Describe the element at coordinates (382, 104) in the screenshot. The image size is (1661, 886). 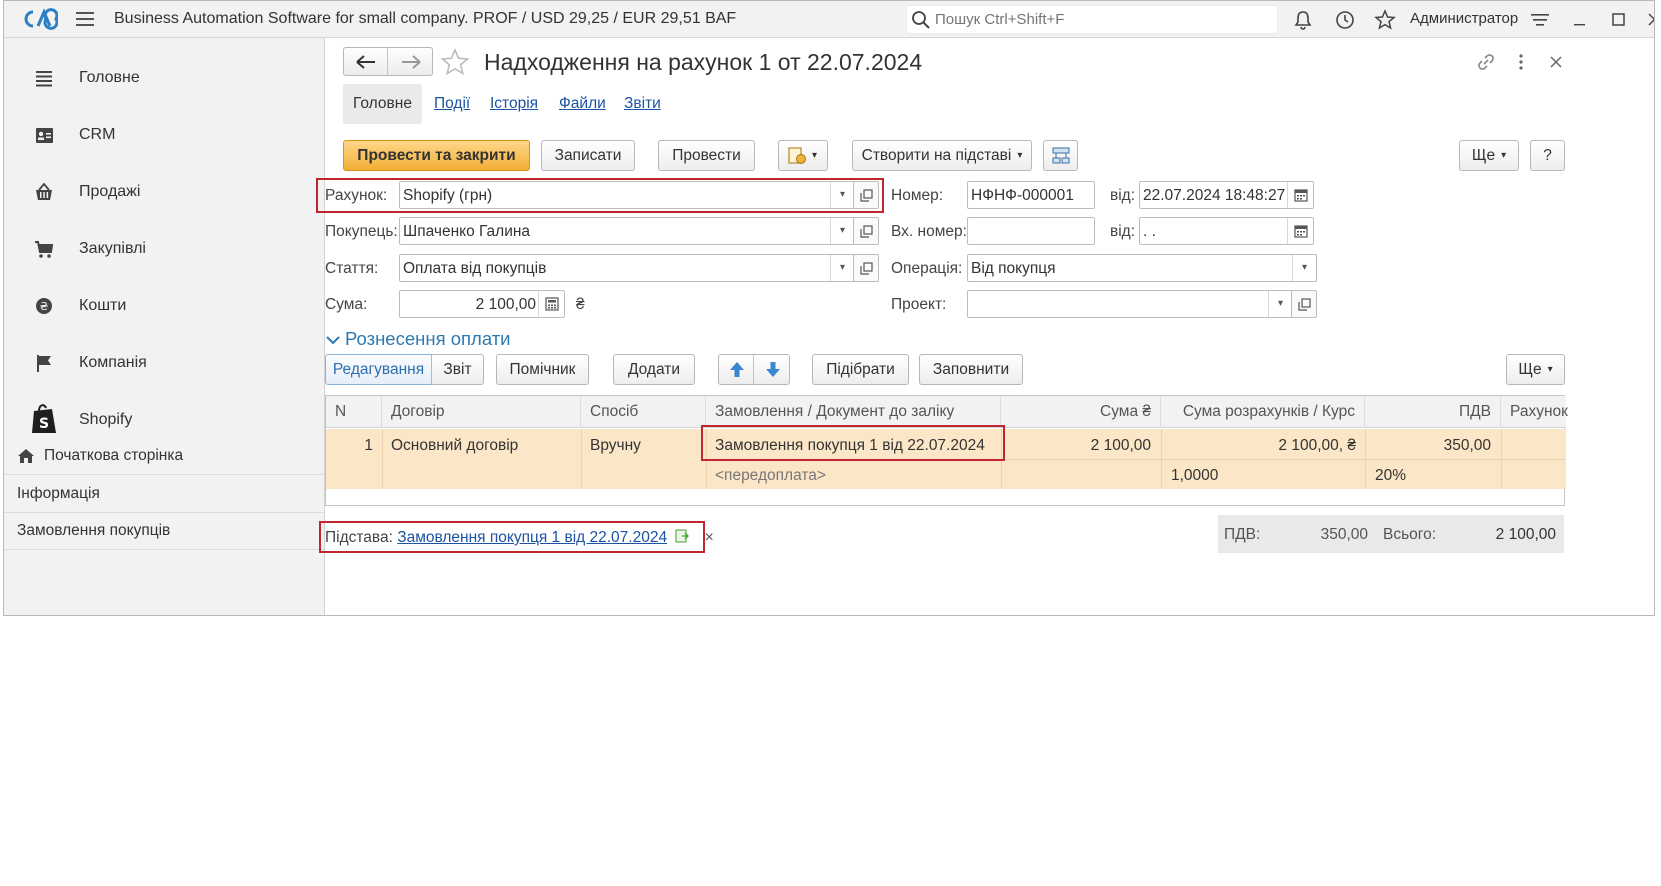
I see `tab-main: Головне` at that location.